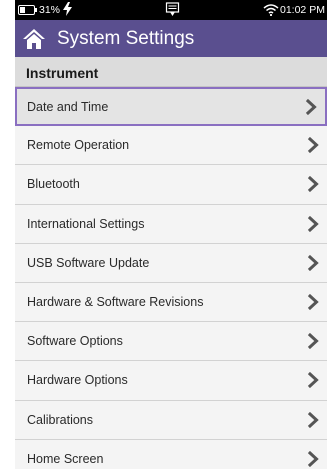 The height and width of the screenshot is (469, 327). I want to click on menu-item-label: USB Software Update, so click(88, 262).